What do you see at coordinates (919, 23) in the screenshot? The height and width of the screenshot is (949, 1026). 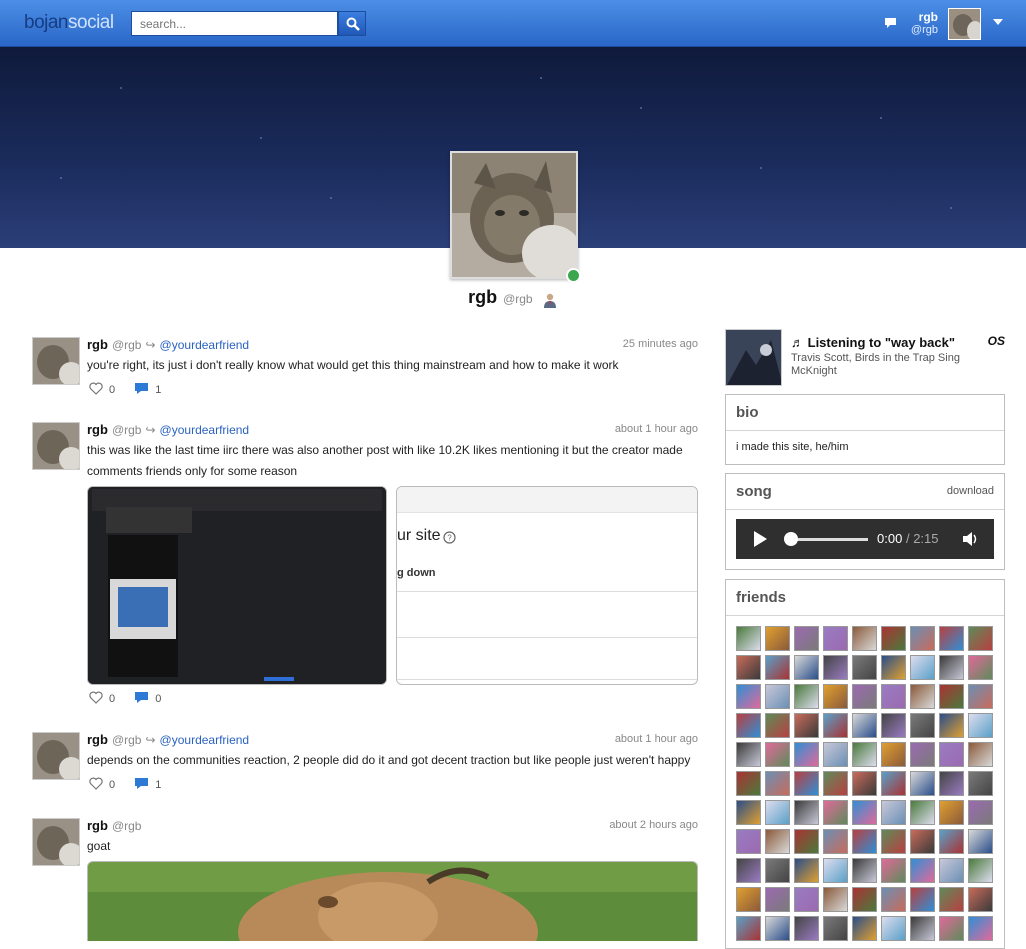 I see `current-user: rgb @rgb` at bounding box center [919, 23].